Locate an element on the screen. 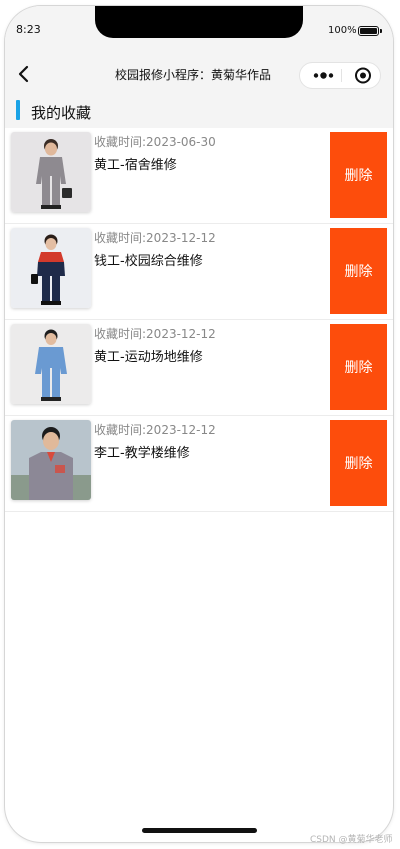  section-title: 我的收藏 is located at coordinates (61, 113).